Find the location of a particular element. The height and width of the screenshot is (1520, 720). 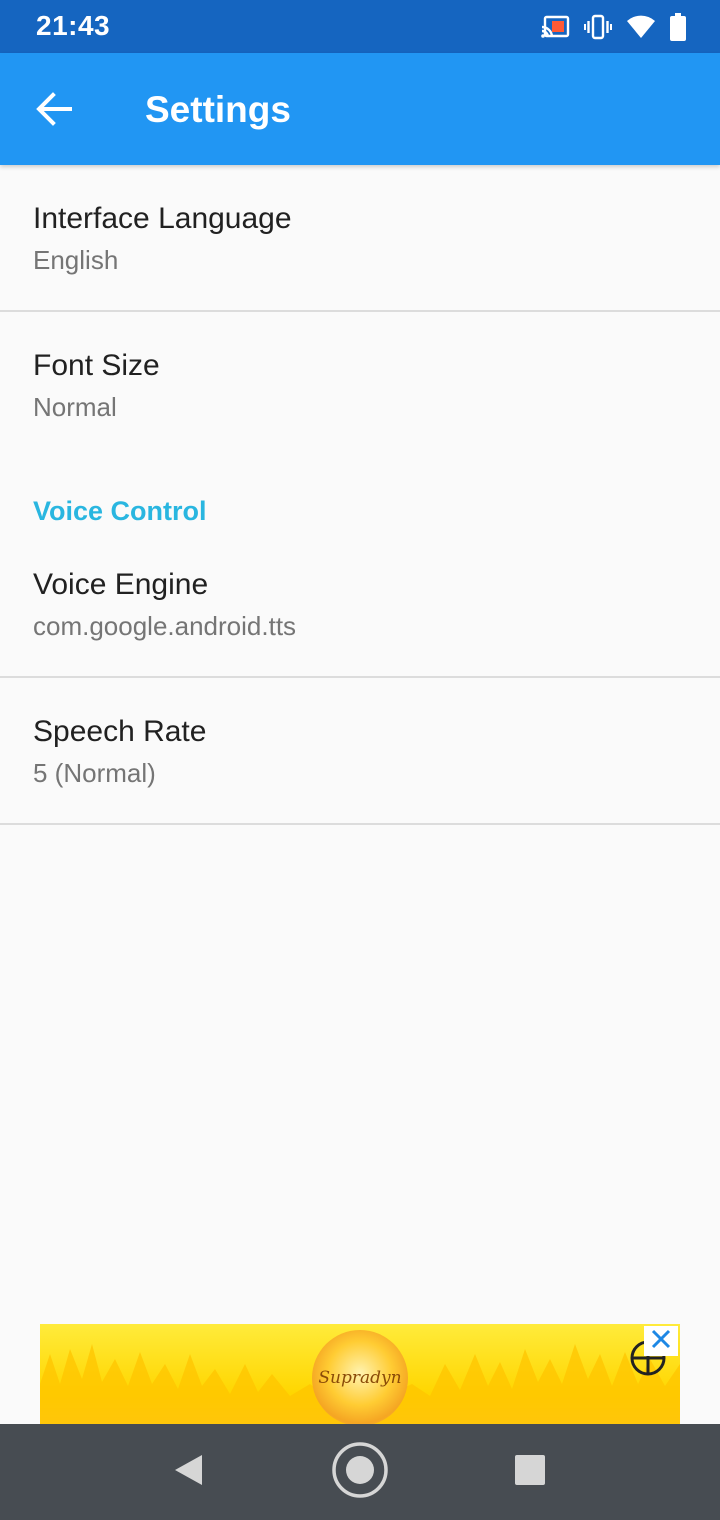

arrow-left-icon is located at coordinates (54, 111).